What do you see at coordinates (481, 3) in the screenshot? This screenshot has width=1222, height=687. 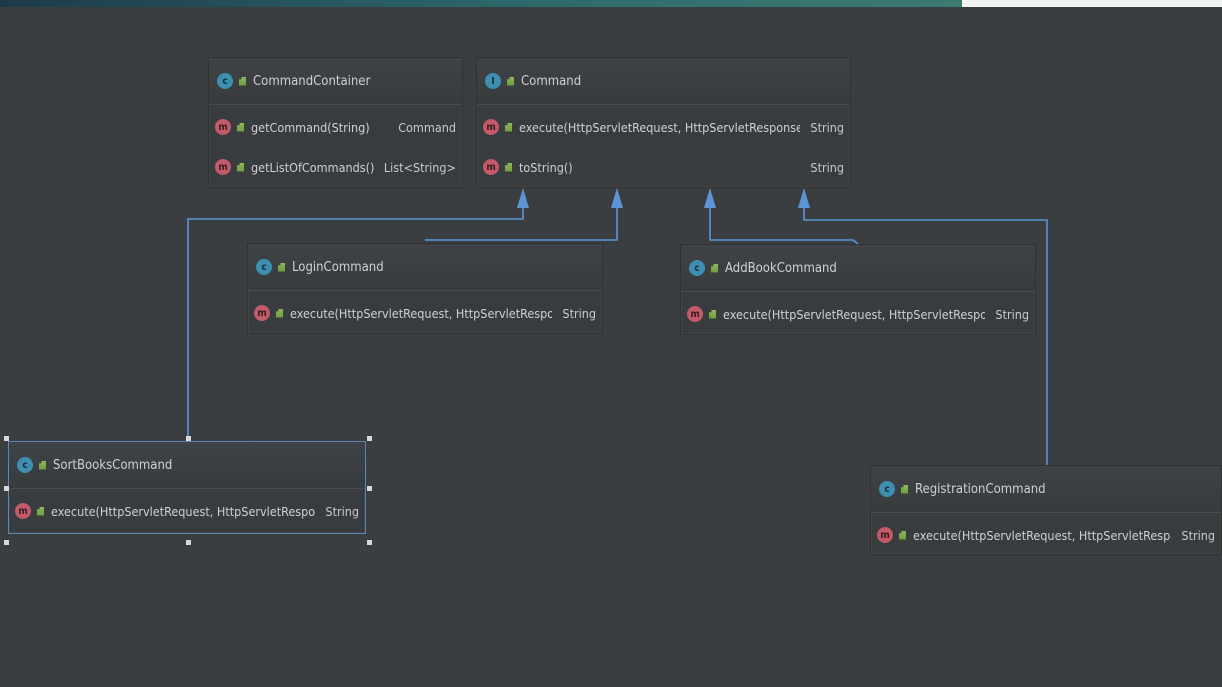 I see `top-bar-gradient` at bounding box center [481, 3].